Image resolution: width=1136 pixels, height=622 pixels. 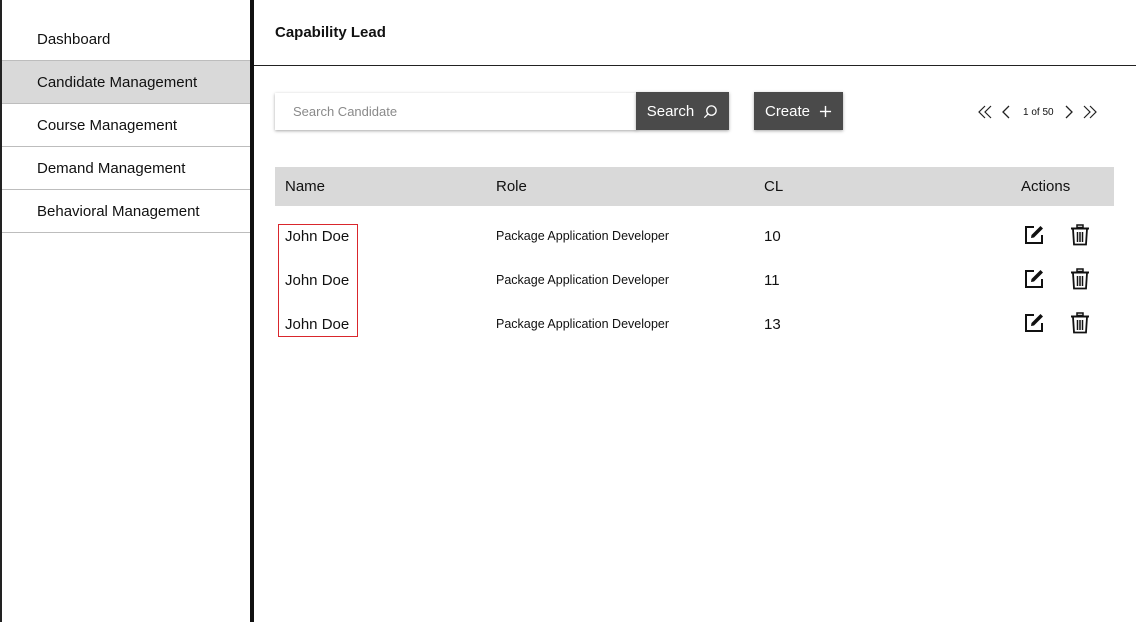 I want to click on column-header-cl: CL, so click(x=773, y=186).